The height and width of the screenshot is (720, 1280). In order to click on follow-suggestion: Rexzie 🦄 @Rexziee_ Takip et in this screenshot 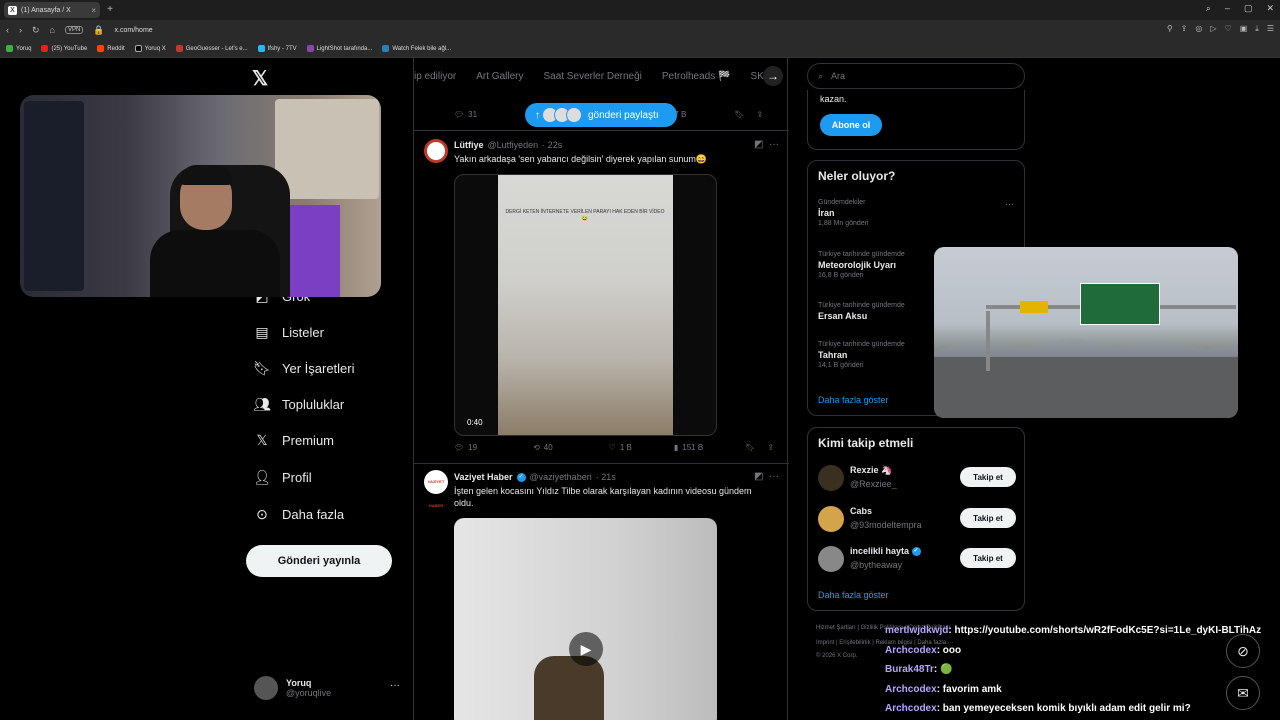, I will do `click(917, 478)`.